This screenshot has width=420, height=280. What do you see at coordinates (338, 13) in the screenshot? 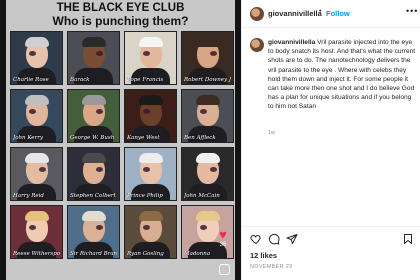
I see `follow-button: Follow` at bounding box center [338, 13].